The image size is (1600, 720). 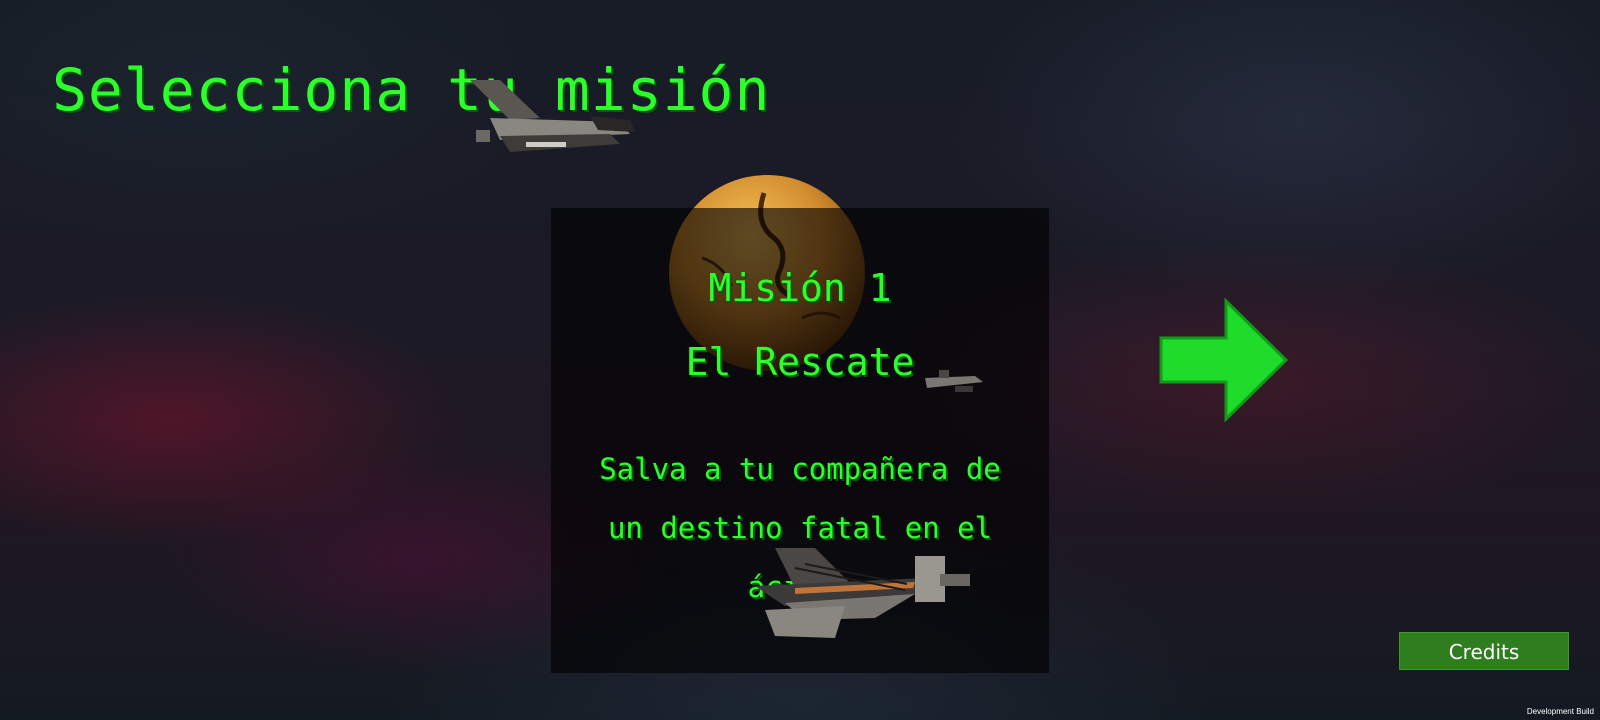 What do you see at coordinates (954, 381) in the screenshot?
I see `small-spaceship-illustration` at bounding box center [954, 381].